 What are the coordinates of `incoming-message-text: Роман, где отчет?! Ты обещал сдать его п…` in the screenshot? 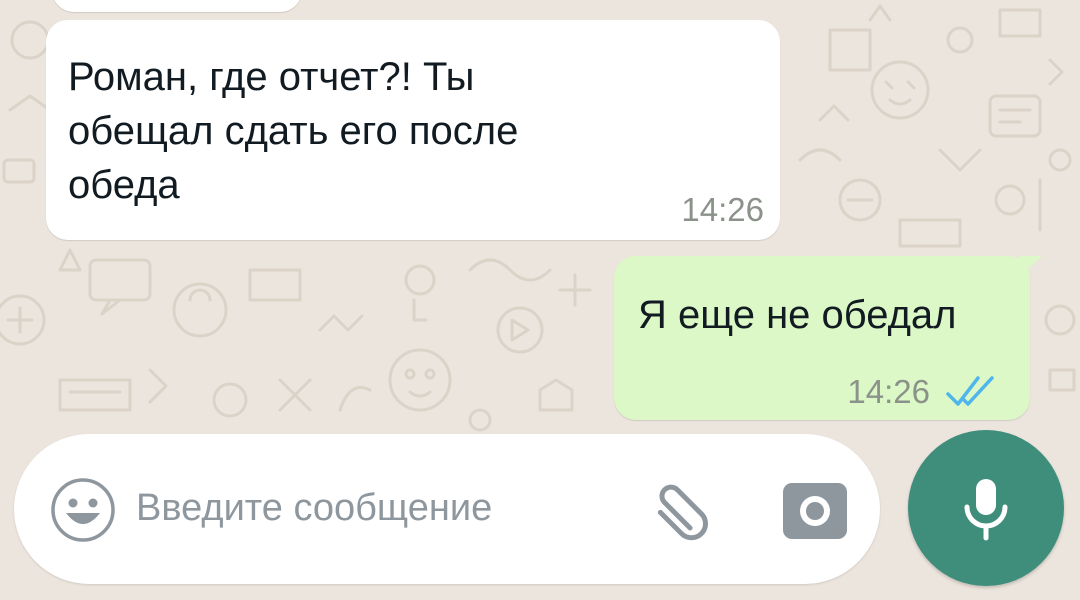 It's located at (293, 131).